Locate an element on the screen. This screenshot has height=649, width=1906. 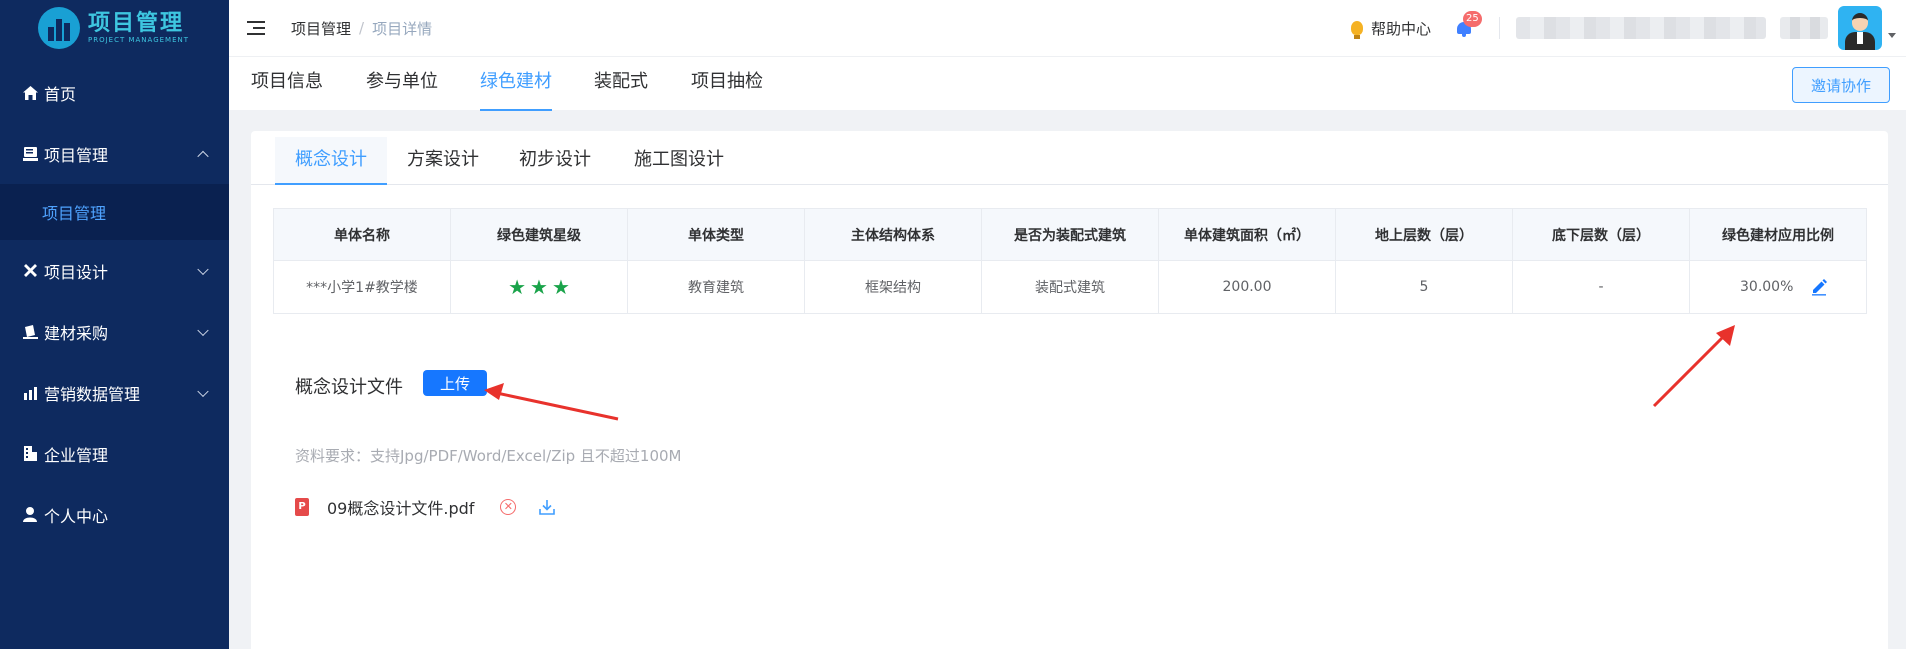
lightbulb-icon is located at coordinates (1356, 30).